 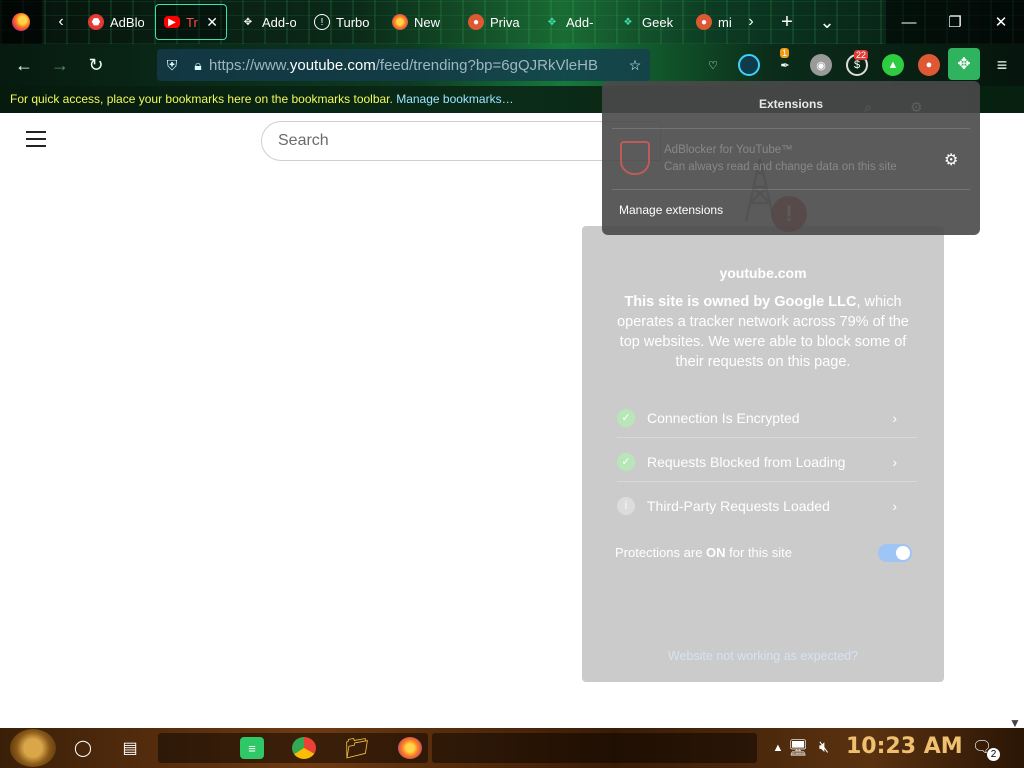 What do you see at coordinates (763, 656) in the screenshot?
I see `website-not-working-link: Website not working as expected?` at bounding box center [763, 656].